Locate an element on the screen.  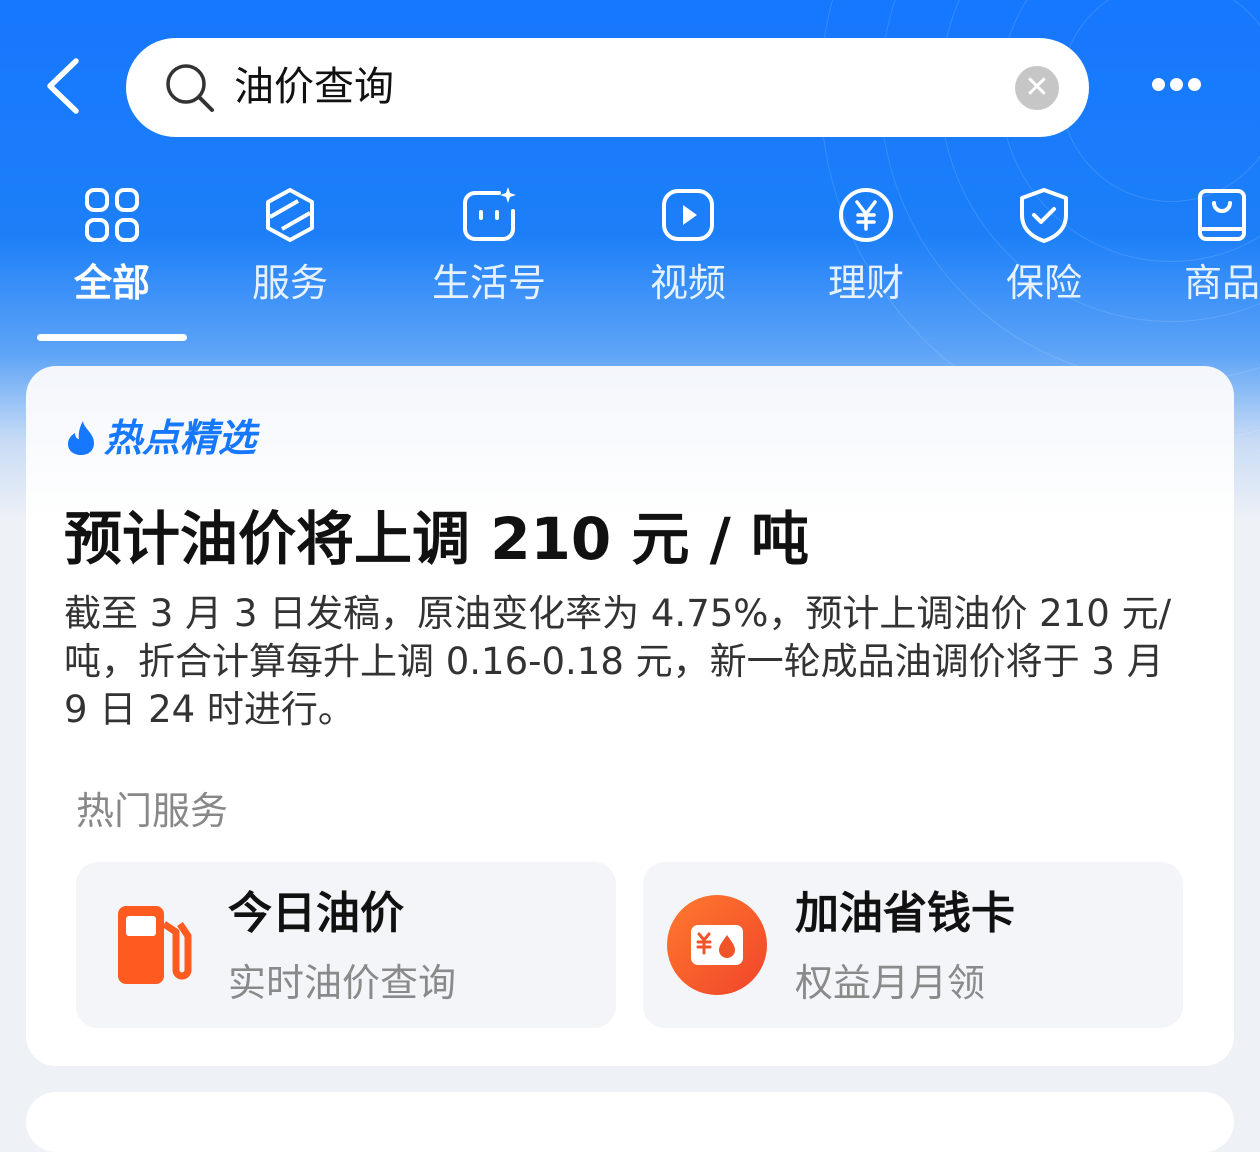
active-tab-indicator is located at coordinates (112, 337).